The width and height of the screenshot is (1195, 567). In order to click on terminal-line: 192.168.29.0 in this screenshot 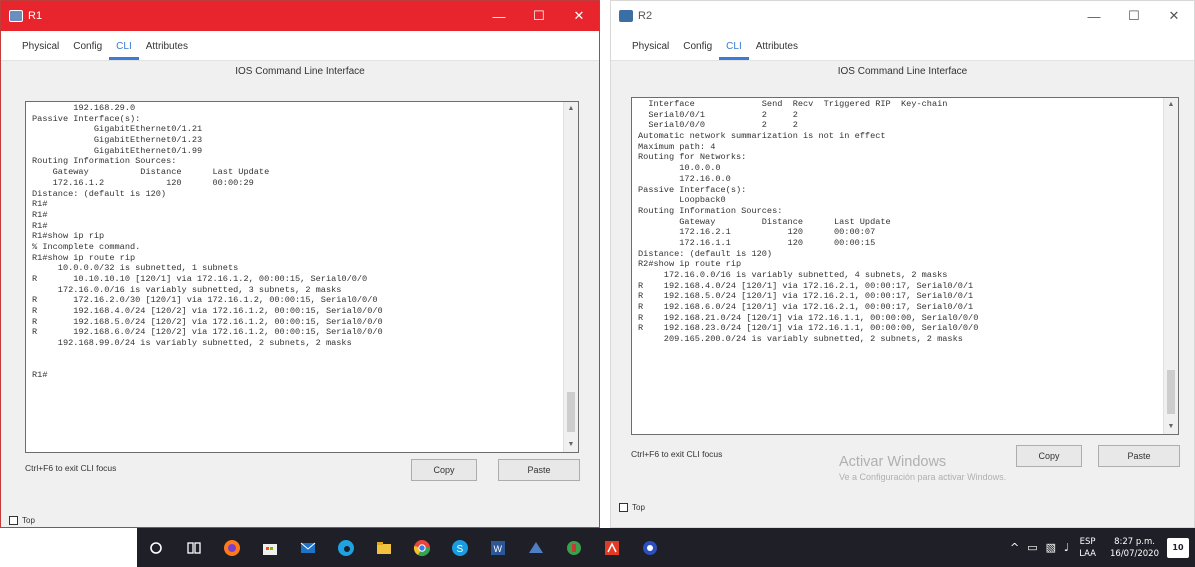, I will do `click(84, 108)`.